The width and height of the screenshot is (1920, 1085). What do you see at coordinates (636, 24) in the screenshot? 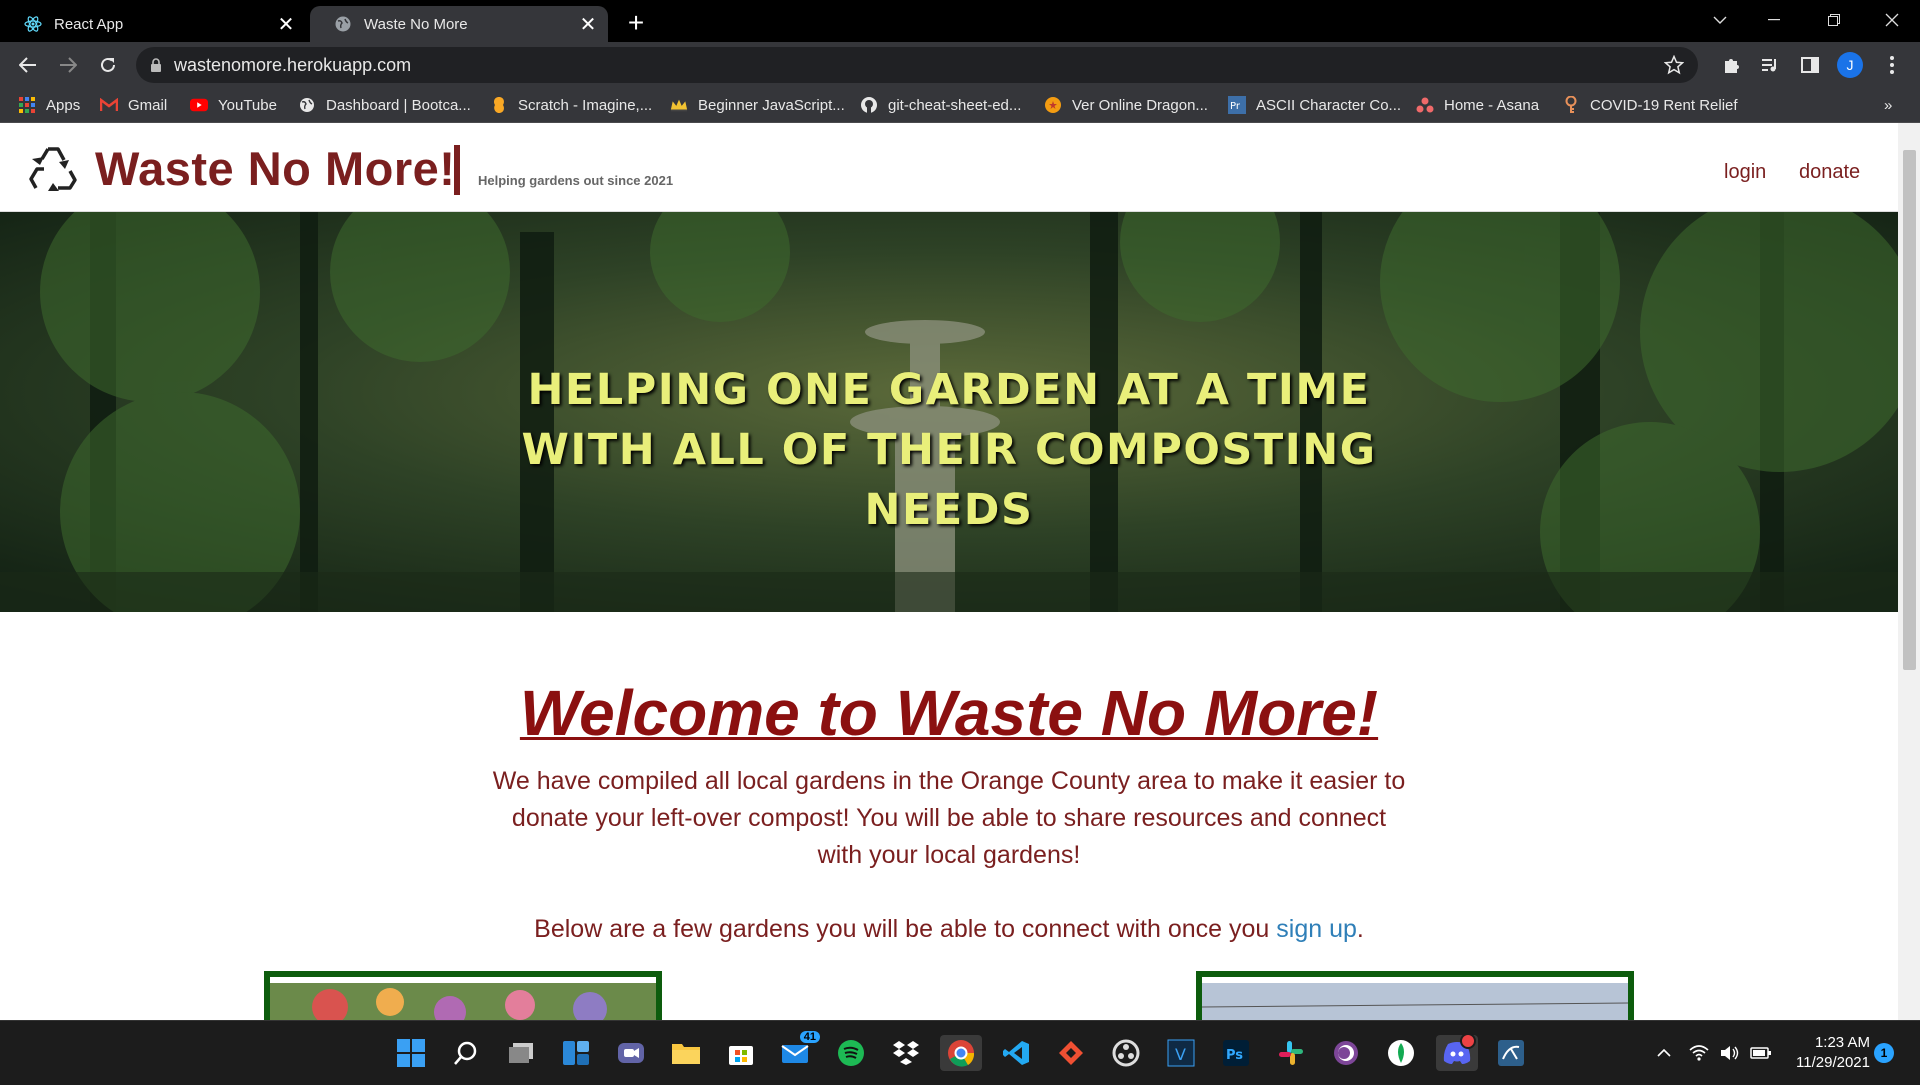
I see `new-tab-button: +` at bounding box center [636, 24].